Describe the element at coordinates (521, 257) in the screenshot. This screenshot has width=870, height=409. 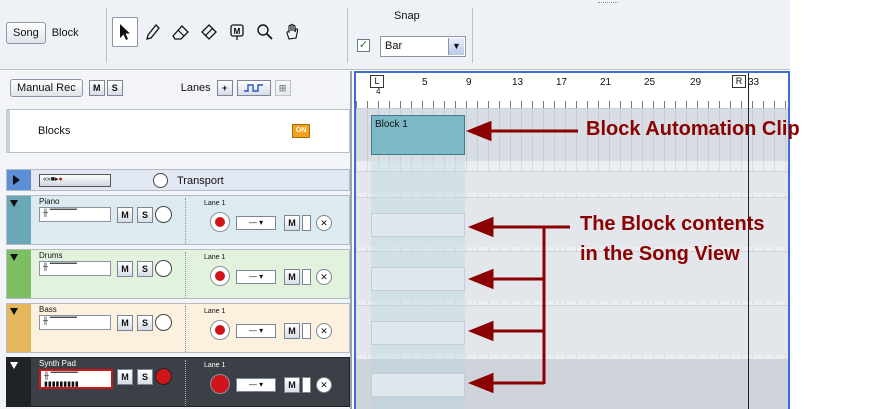
I see `callout-arrows` at that location.